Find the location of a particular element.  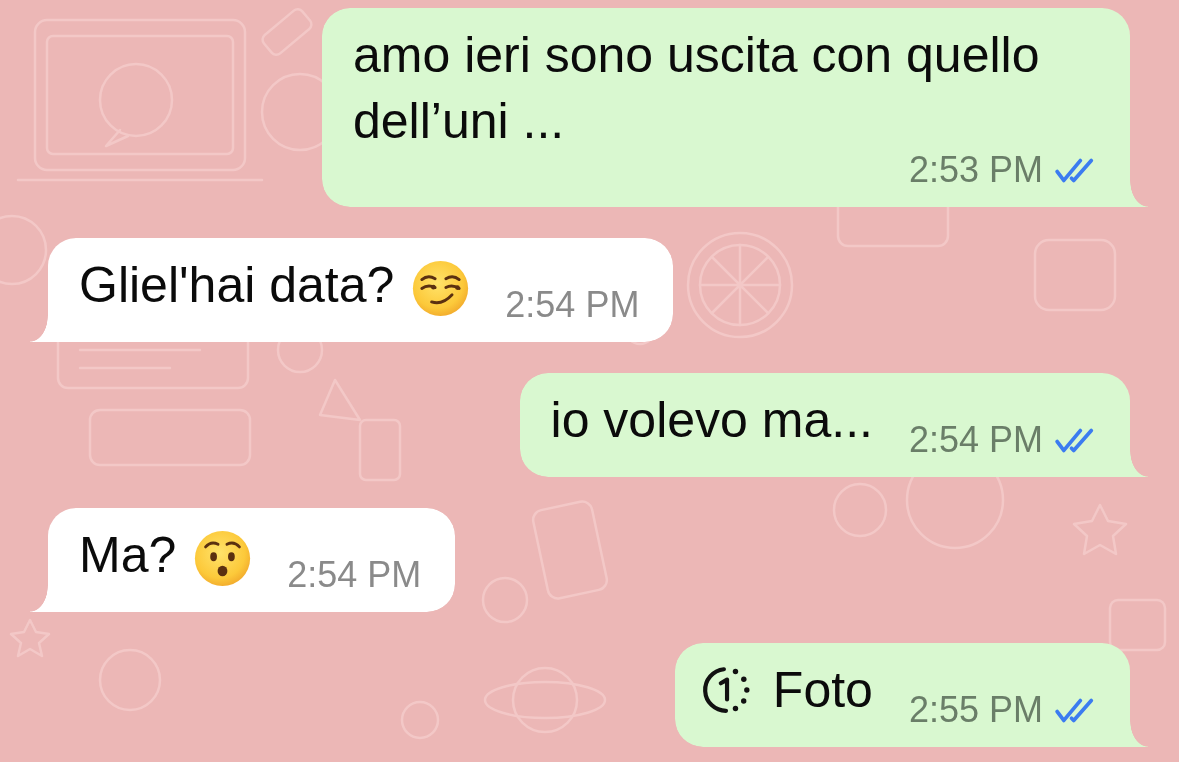

message-text: Gliel'hai data? is located at coordinates (237, 285).